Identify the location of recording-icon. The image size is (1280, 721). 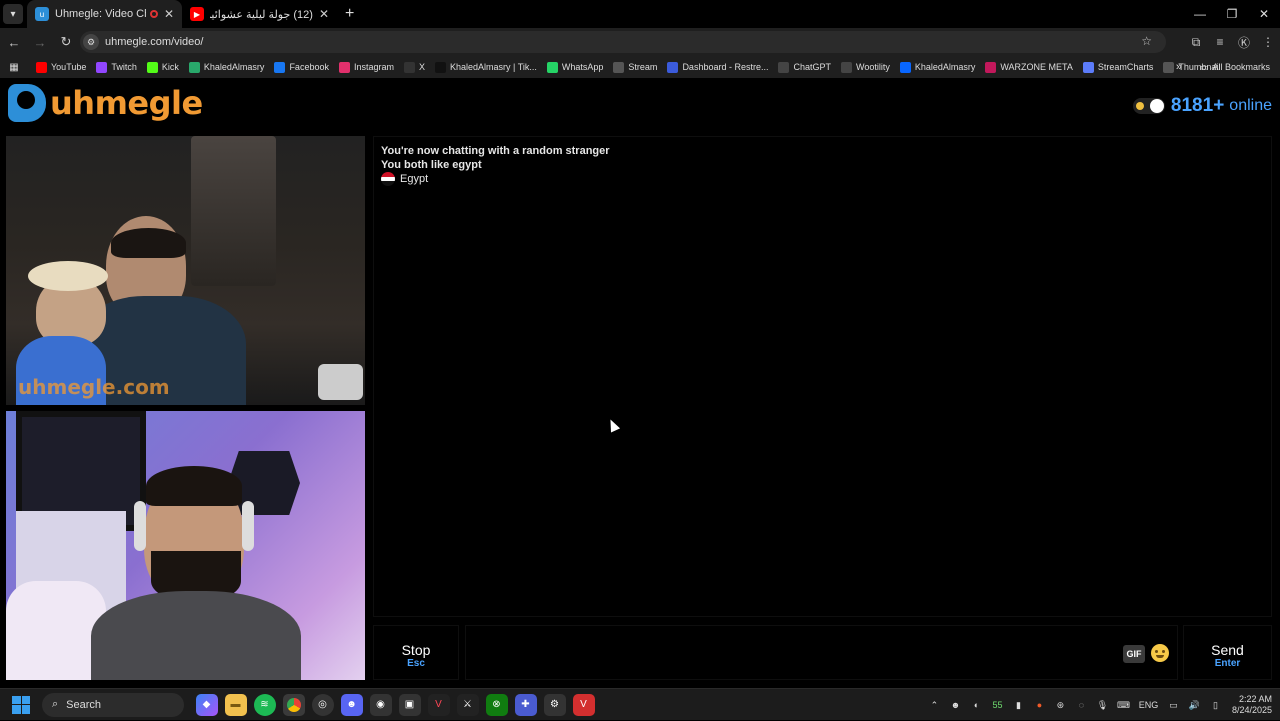
(153, 14).